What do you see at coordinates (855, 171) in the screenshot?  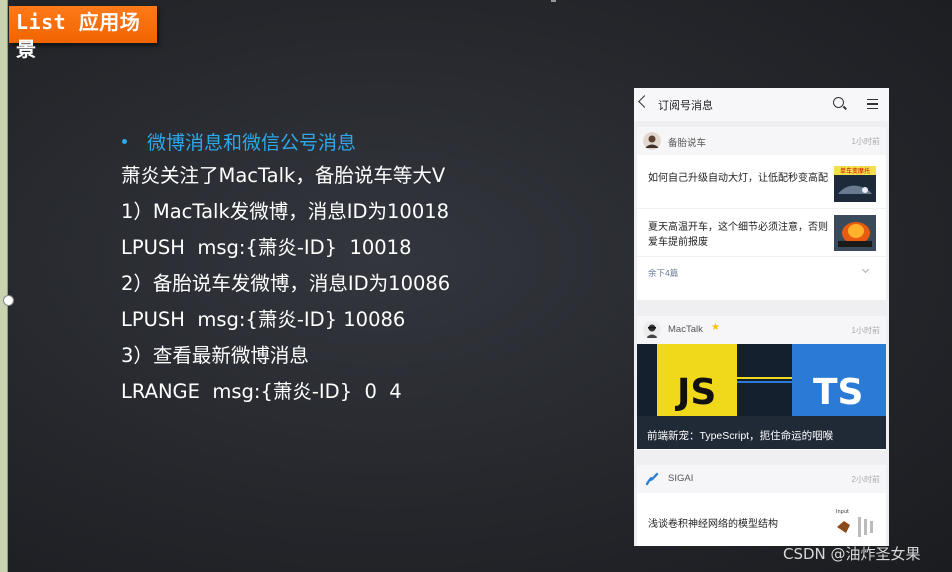 I see `thumb-text: 单车变摩托` at bounding box center [855, 171].